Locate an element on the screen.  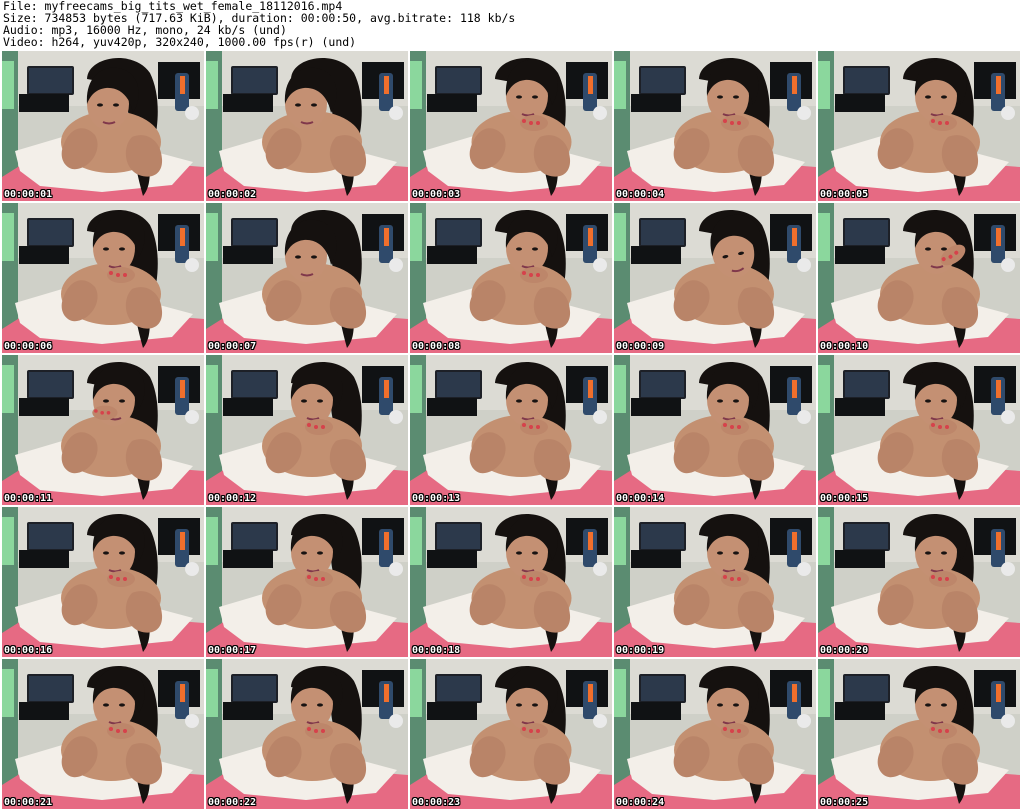
timestamp-label: 00:00:12 is located at coordinates (232, 498).